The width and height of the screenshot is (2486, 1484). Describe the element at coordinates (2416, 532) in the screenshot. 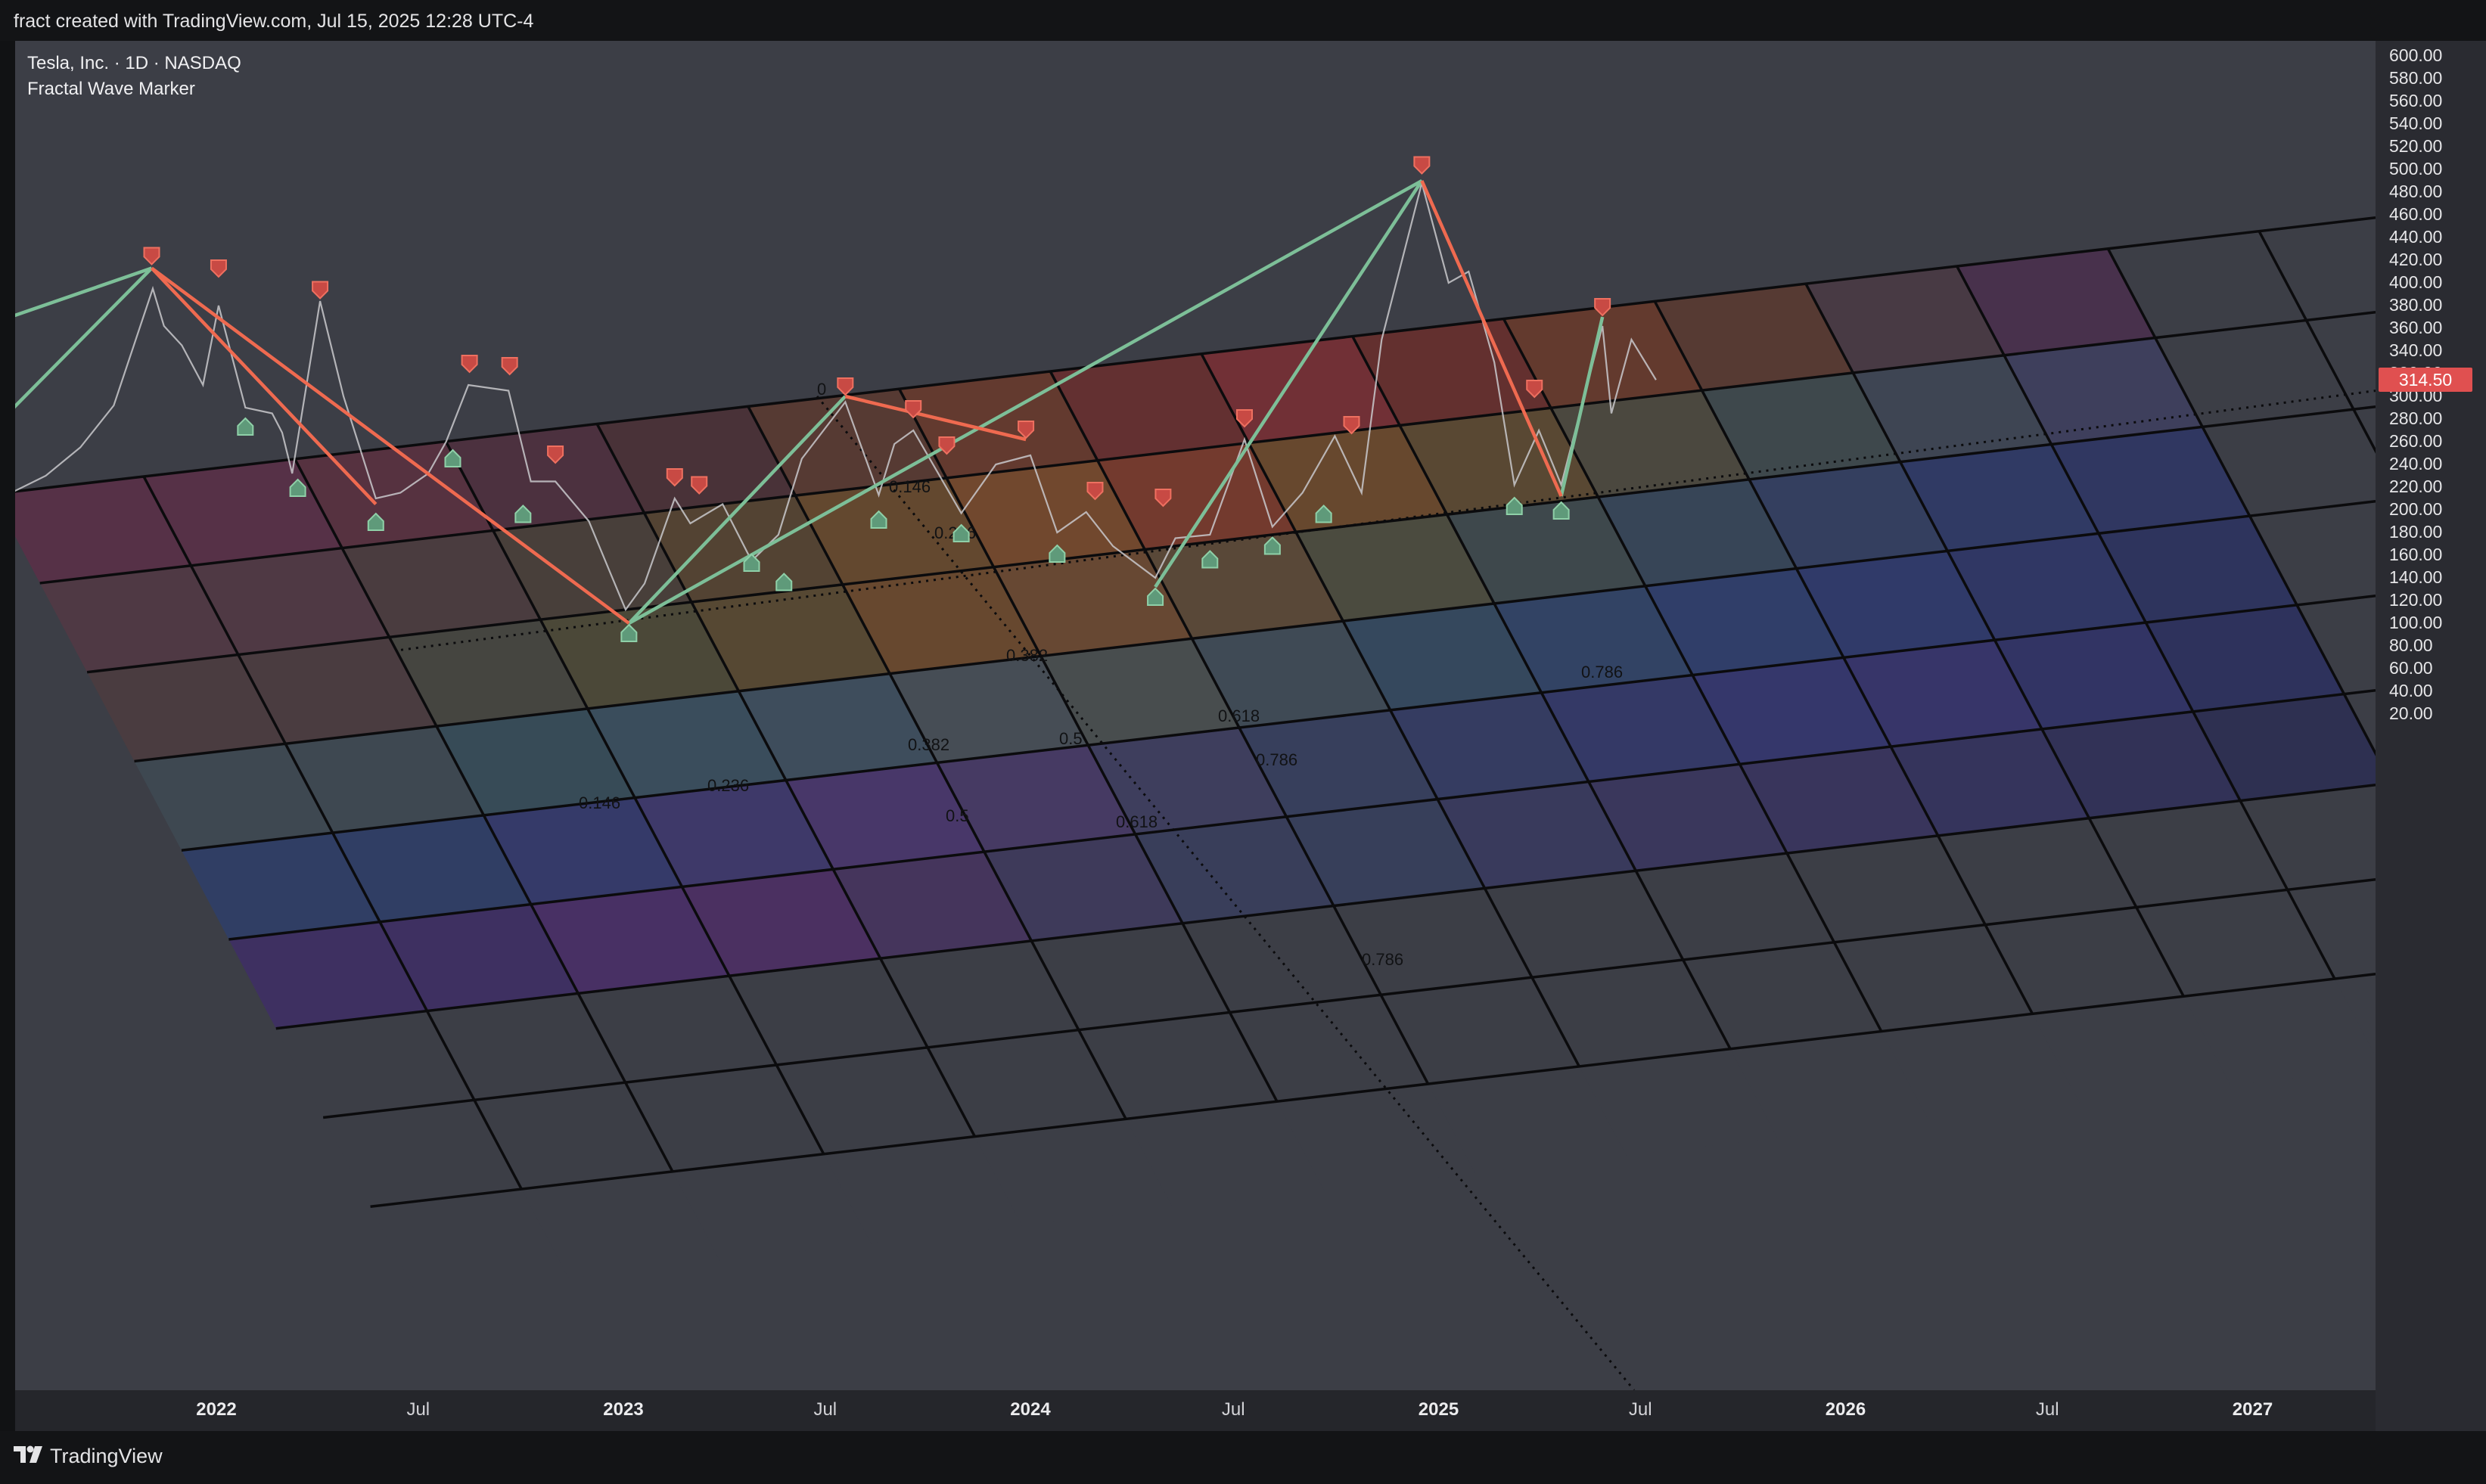

I see `price-tick-label: 180.00` at that location.